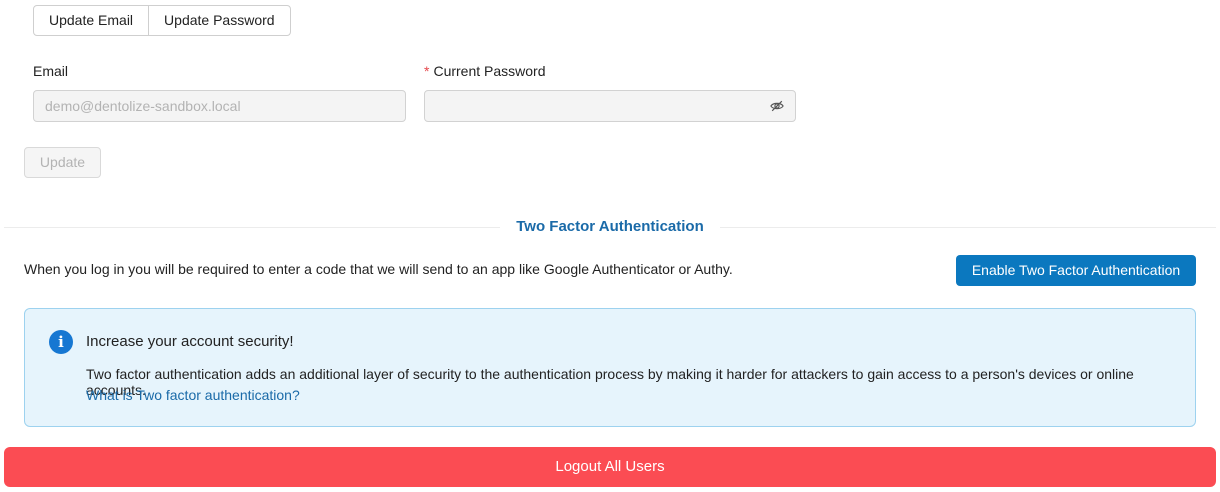 This screenshot has height=492, width=1220. I want to click on logout-all-users-button: Logout All Users, so click(610, 467).